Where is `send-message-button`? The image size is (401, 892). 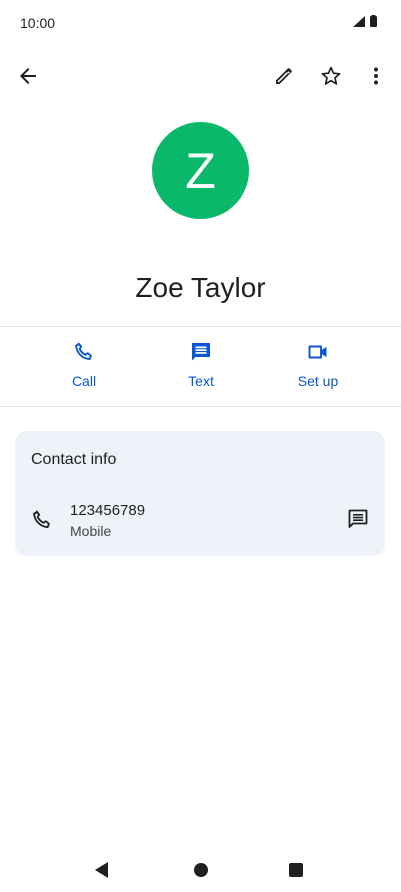
send-message-button is located at coordinates (358, 519).